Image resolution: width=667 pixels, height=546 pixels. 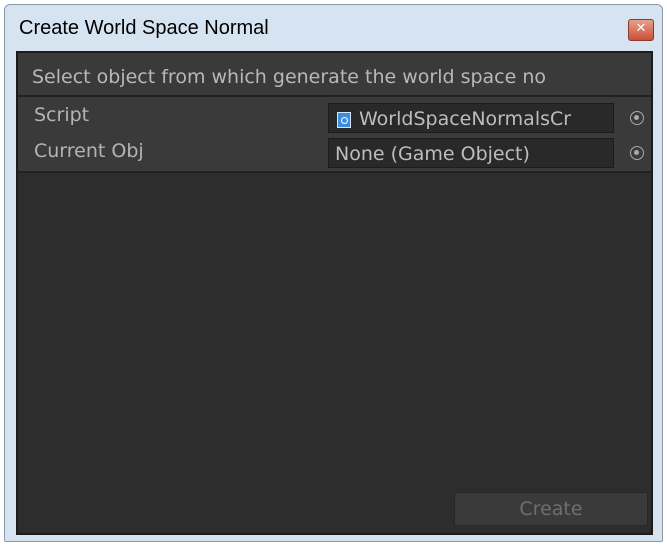 I want to click on window-title: Create World Space Normal, so click(x=144, y=28).